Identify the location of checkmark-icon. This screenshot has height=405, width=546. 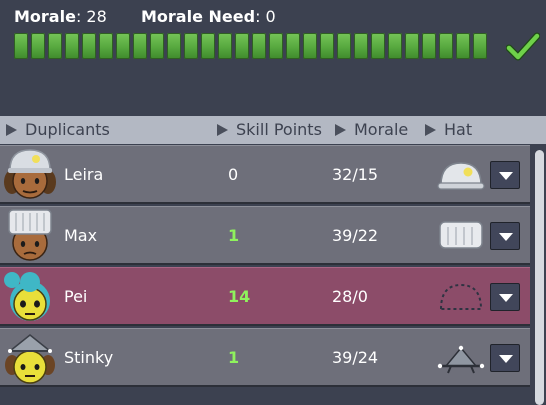
(523, 46).